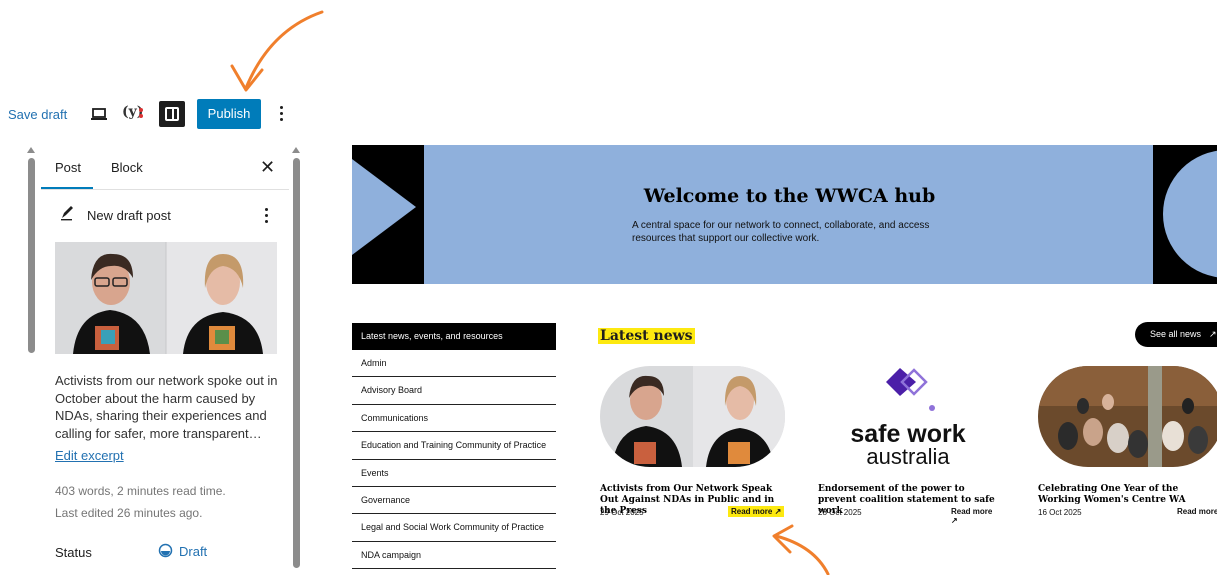 This screenshot has height=575, width=1217. Describe the element at coordinates (89, 455) in the screenshot. I see `edit-excerpt-link: Edit excerpt` at that location.